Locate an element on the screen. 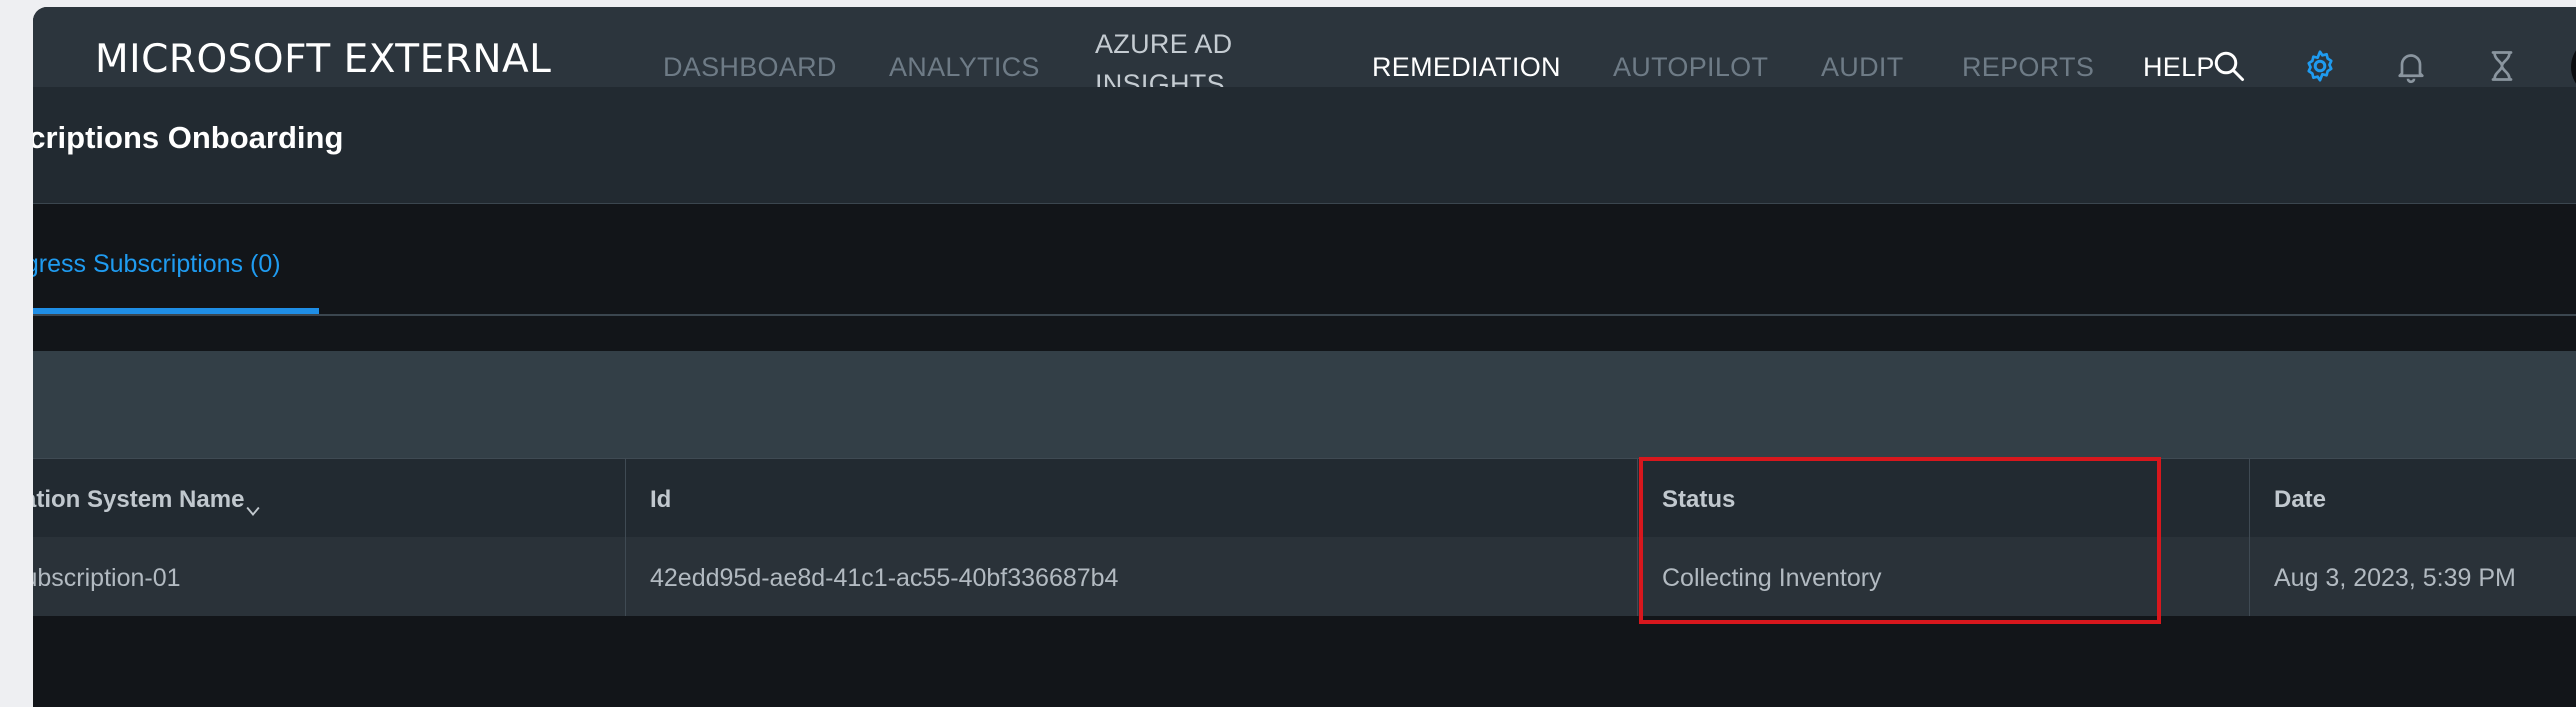  column-header-label: Id is located at coordinates (661, 499).